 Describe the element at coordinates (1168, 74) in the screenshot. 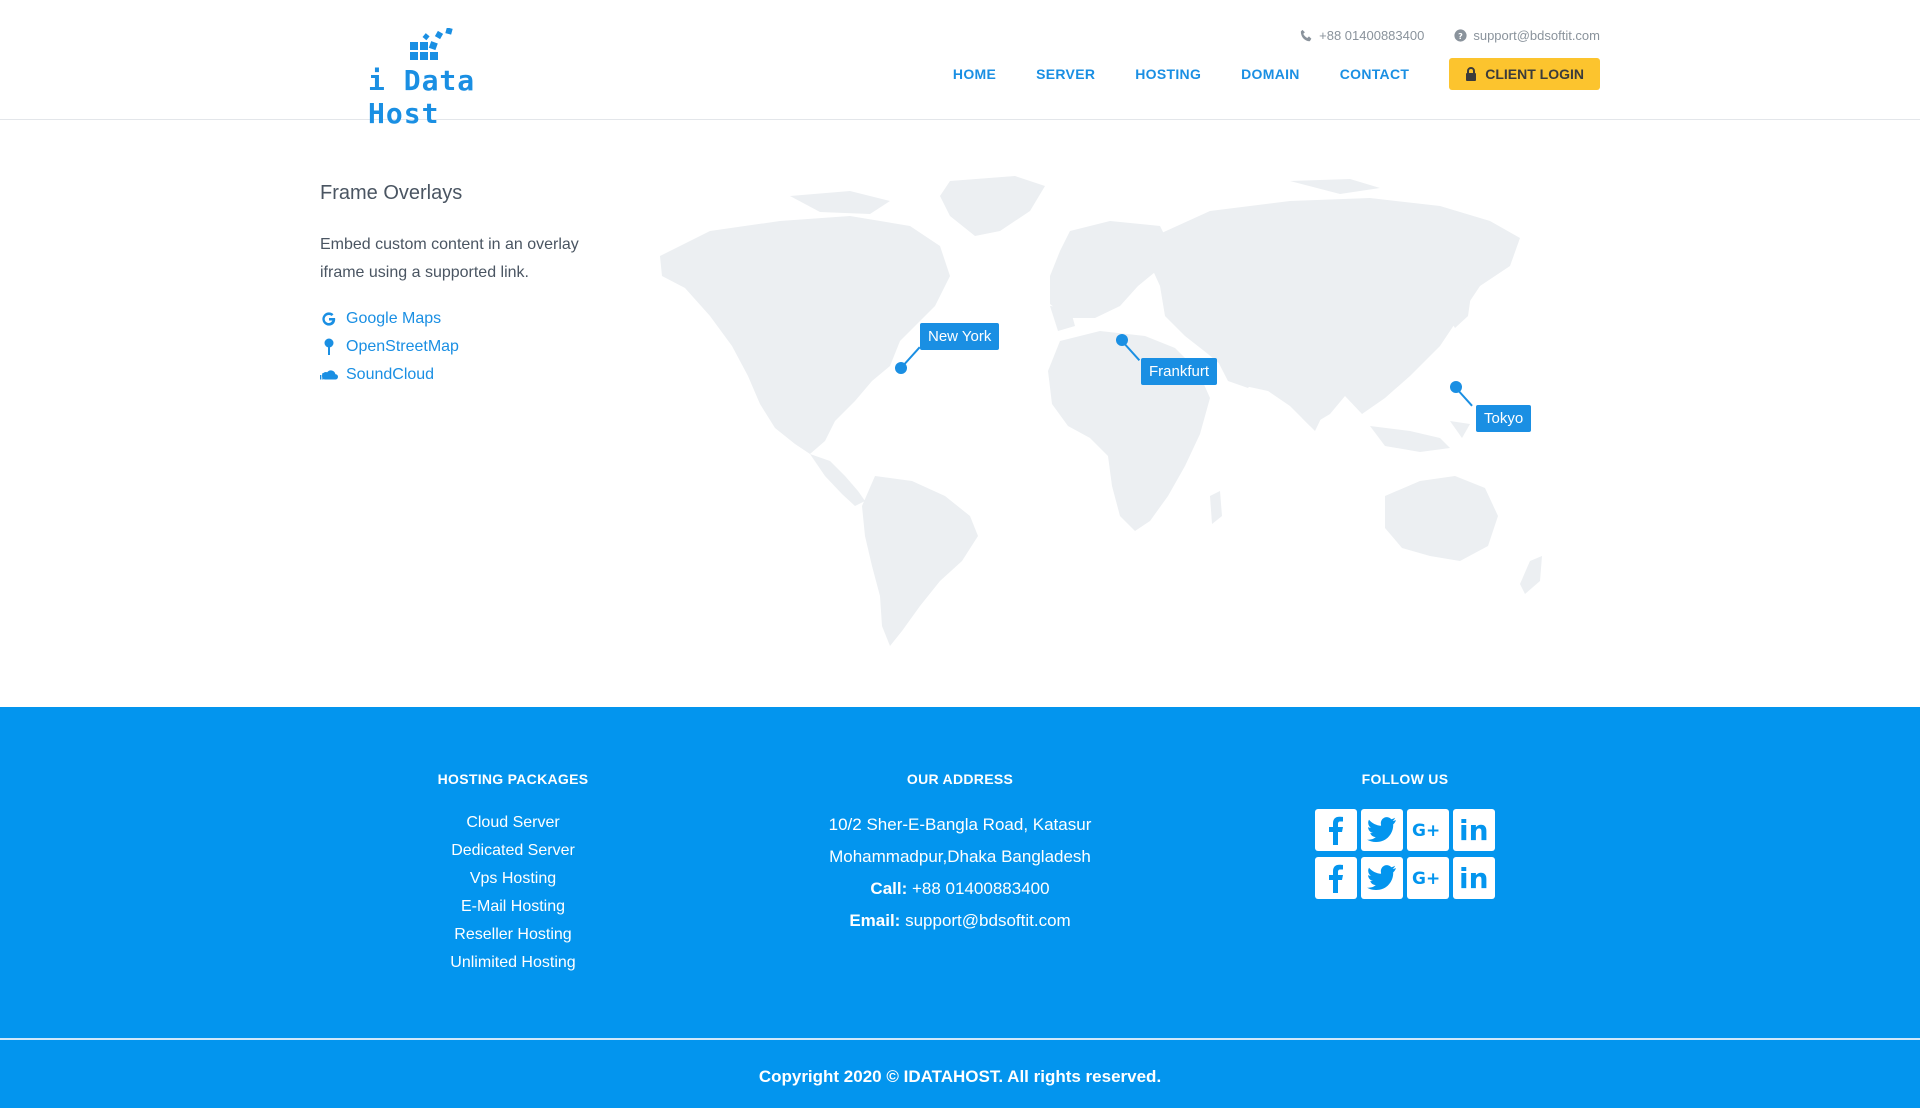

I see `nav-hosting: HOSTING` at that location.